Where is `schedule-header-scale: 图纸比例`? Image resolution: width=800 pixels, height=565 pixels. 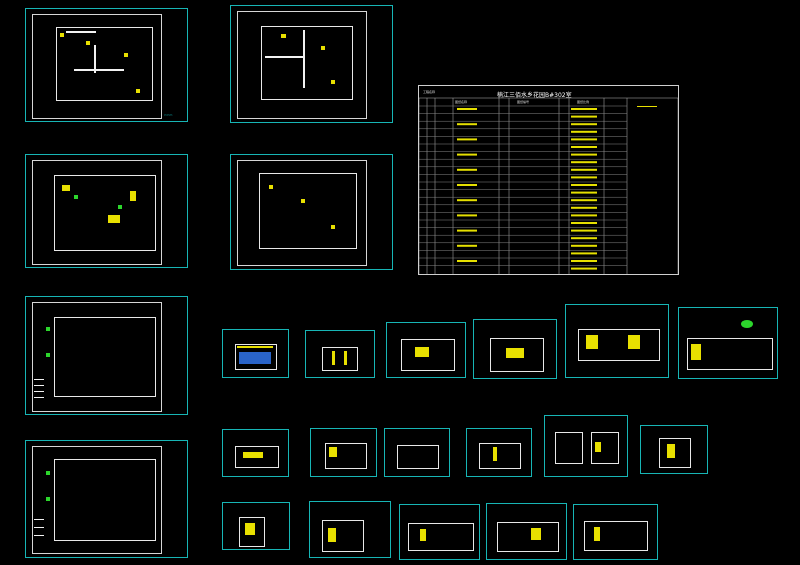 schedule-header-scale: 图纸比例 is located at coordinates (583, 102).